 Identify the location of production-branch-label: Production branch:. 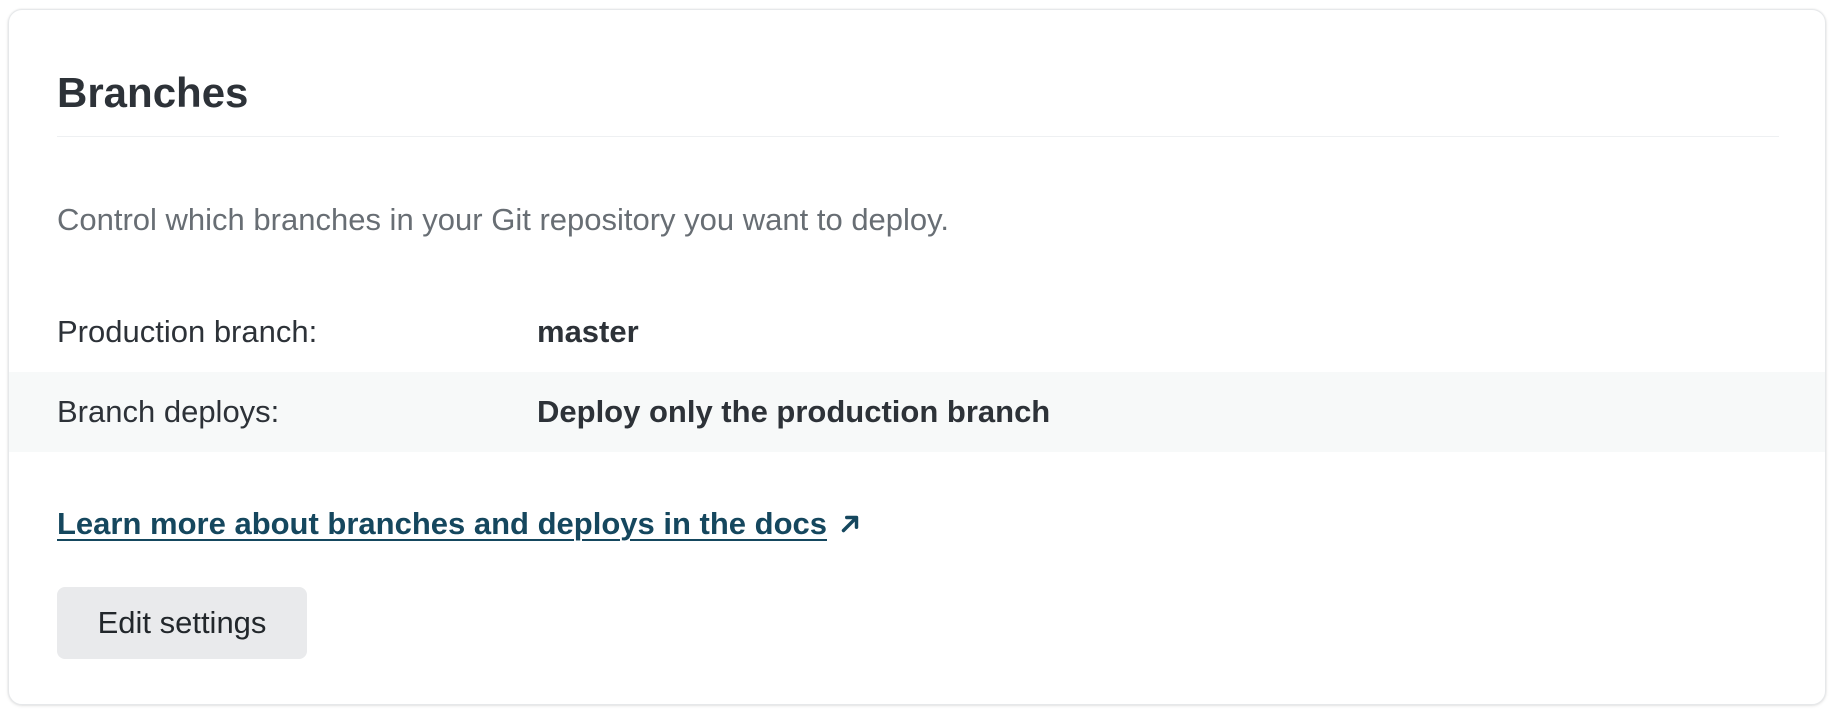
(187, 331).